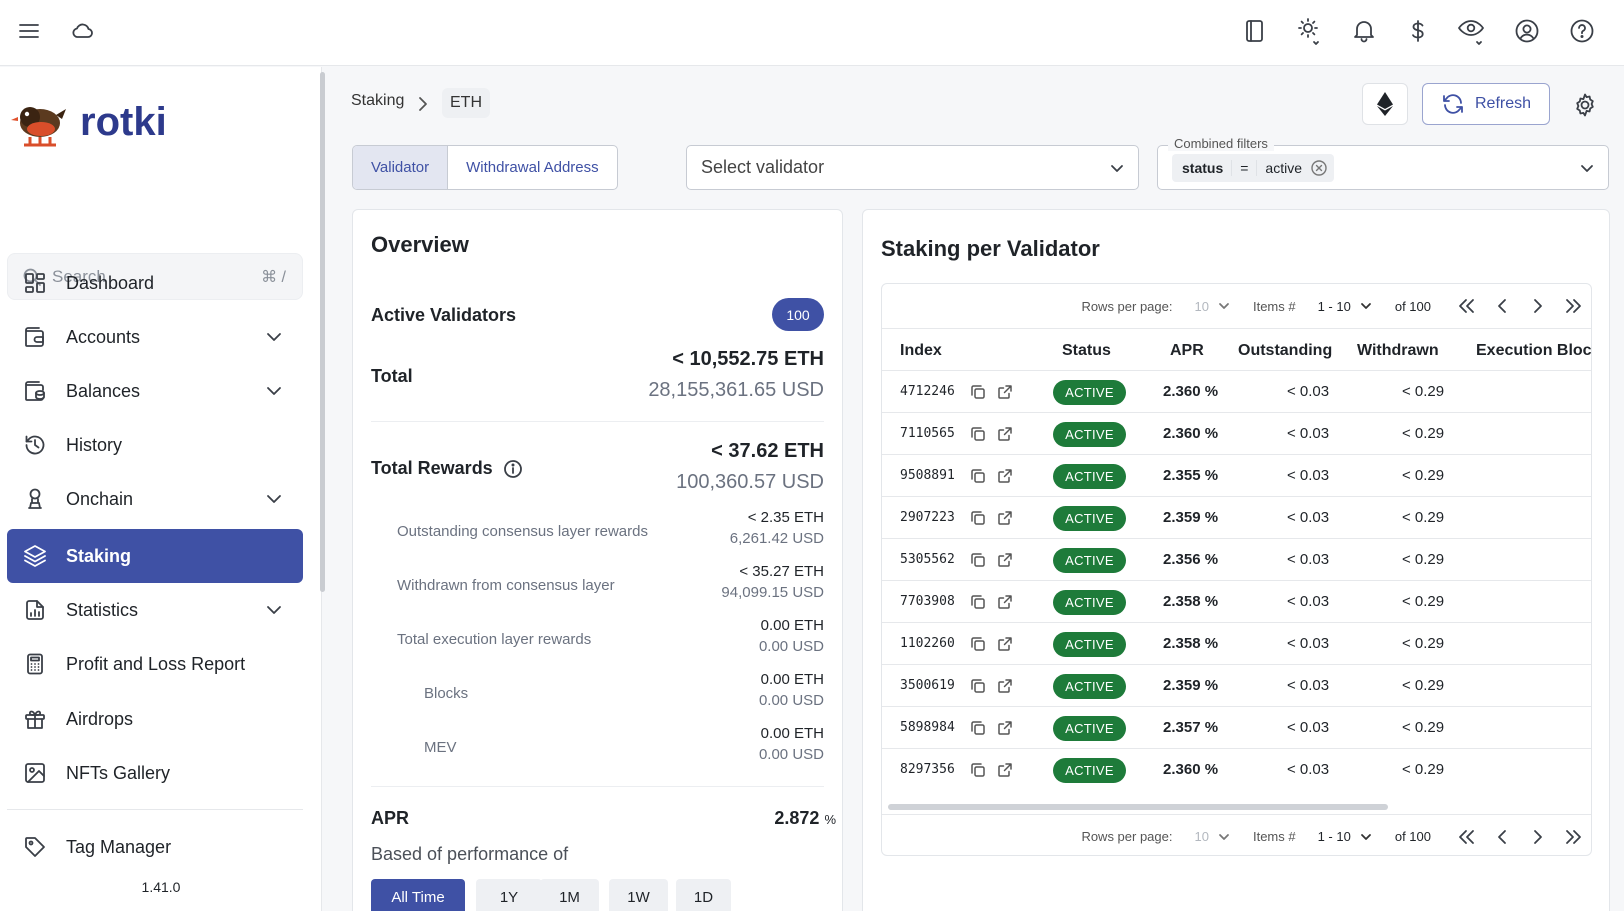 The height and width of the screenshot is (911, 1624). What do you see at coordinates (1236, 475) in the screenshot?
I see `table-row: 9508891 ACTIVE 2.355 % < 0.03 < 0.29` at bounding box center [1236, 475].